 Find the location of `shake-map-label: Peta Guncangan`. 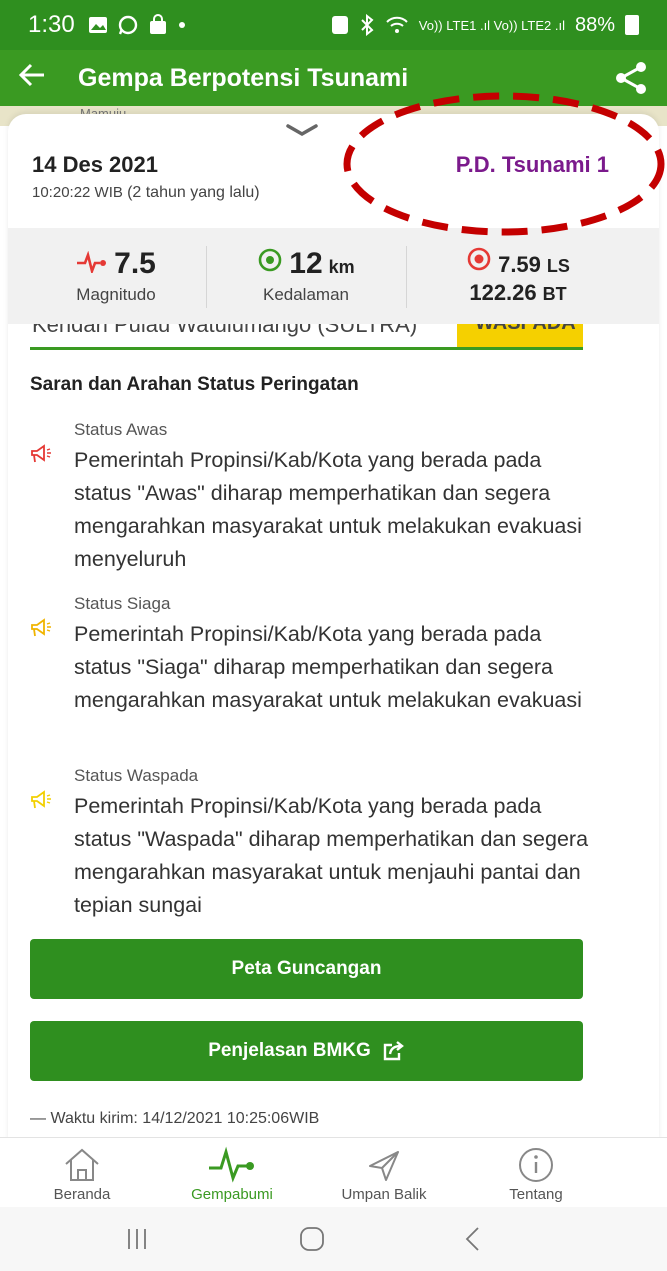

shake-map-label: Peta Guncangan is located at coordinates (306, 968).